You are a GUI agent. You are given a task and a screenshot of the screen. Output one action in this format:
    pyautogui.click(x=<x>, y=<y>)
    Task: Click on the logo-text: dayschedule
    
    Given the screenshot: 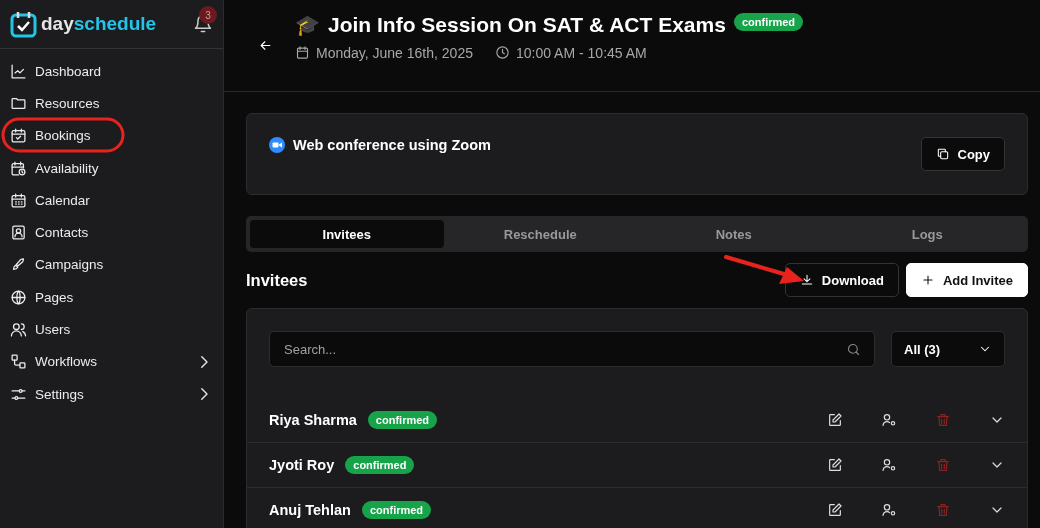 What is the action you would take?
    pyautogui.click(x=99, y=24)
    